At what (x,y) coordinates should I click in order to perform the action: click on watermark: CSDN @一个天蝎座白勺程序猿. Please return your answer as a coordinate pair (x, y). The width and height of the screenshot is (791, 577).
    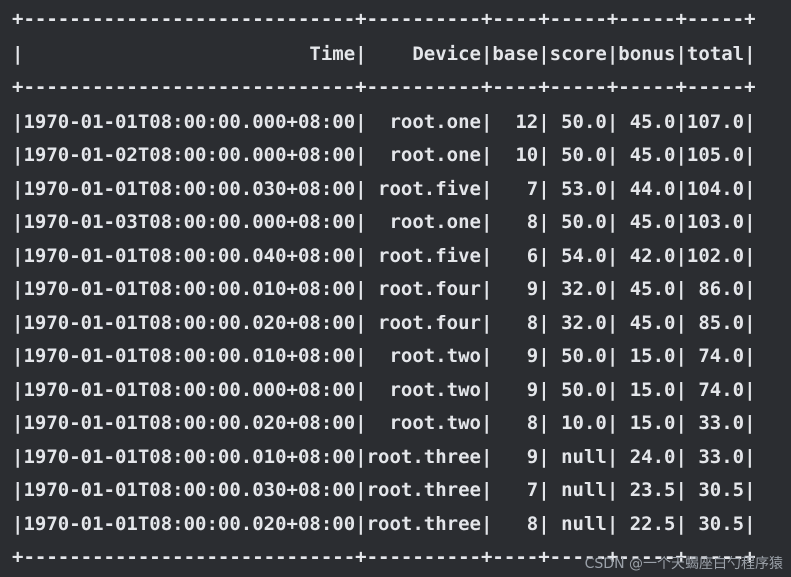
    Looking at the image, I should click on (683, 564).